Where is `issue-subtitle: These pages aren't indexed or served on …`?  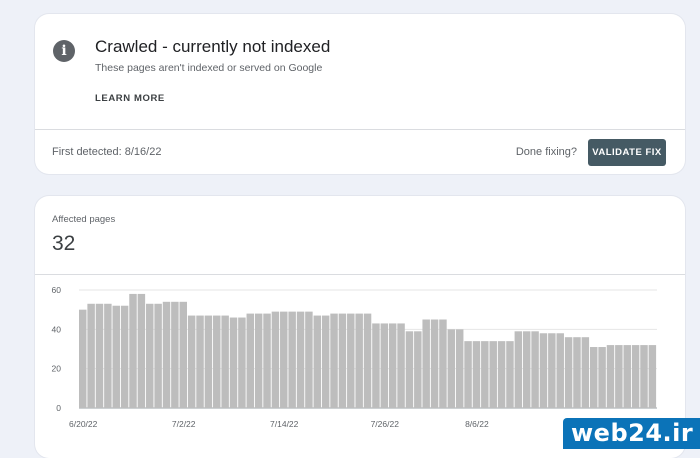 issue-subtitle: These pages aren't indexed or served on … is located at coordinates (209, 68).